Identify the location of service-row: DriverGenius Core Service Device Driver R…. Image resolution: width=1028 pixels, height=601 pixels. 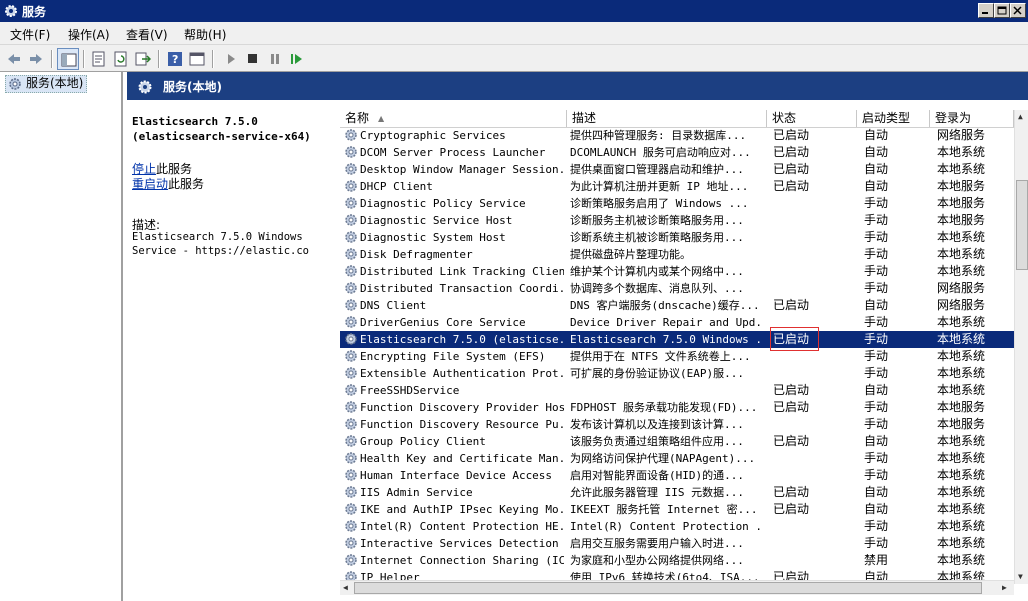
(677, 322).